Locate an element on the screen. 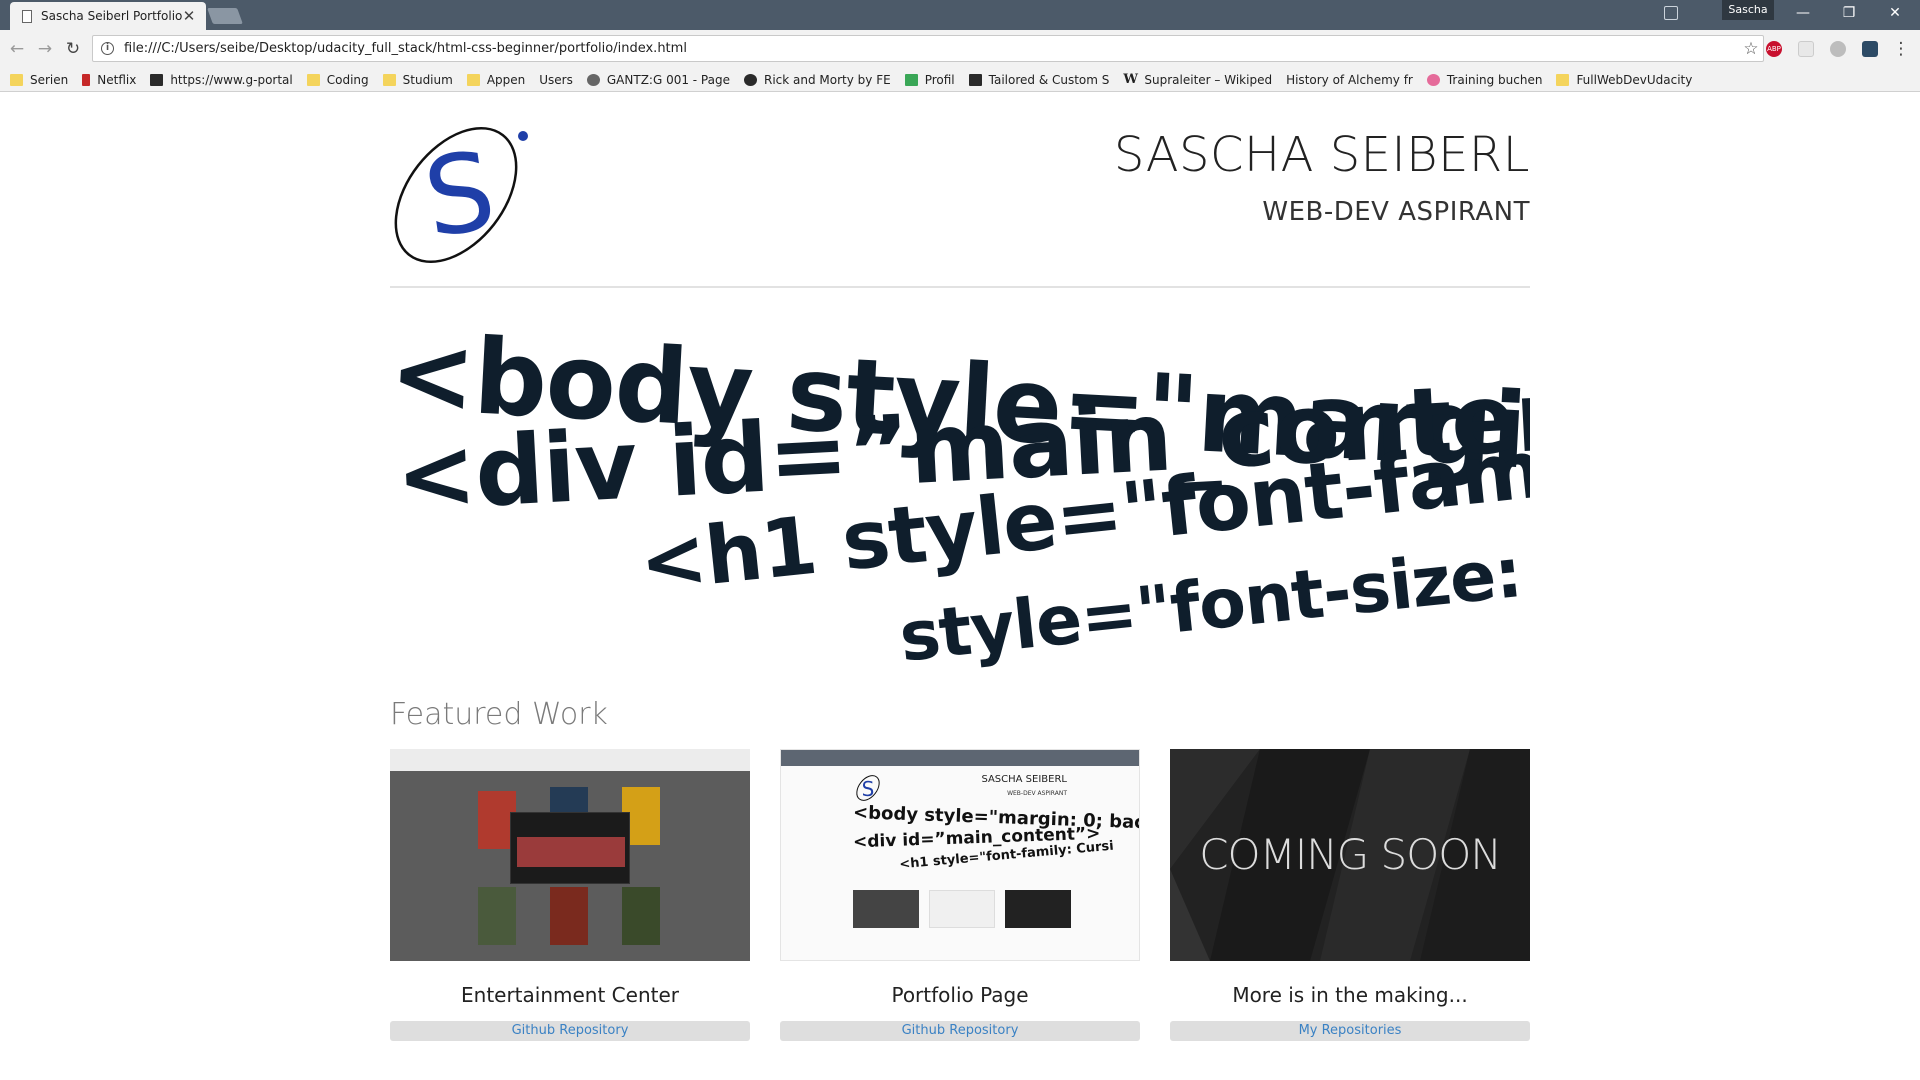 The image size is (1920, 1080). bookmark-item: https://www.g-portal is located at coordinates (221, 80).